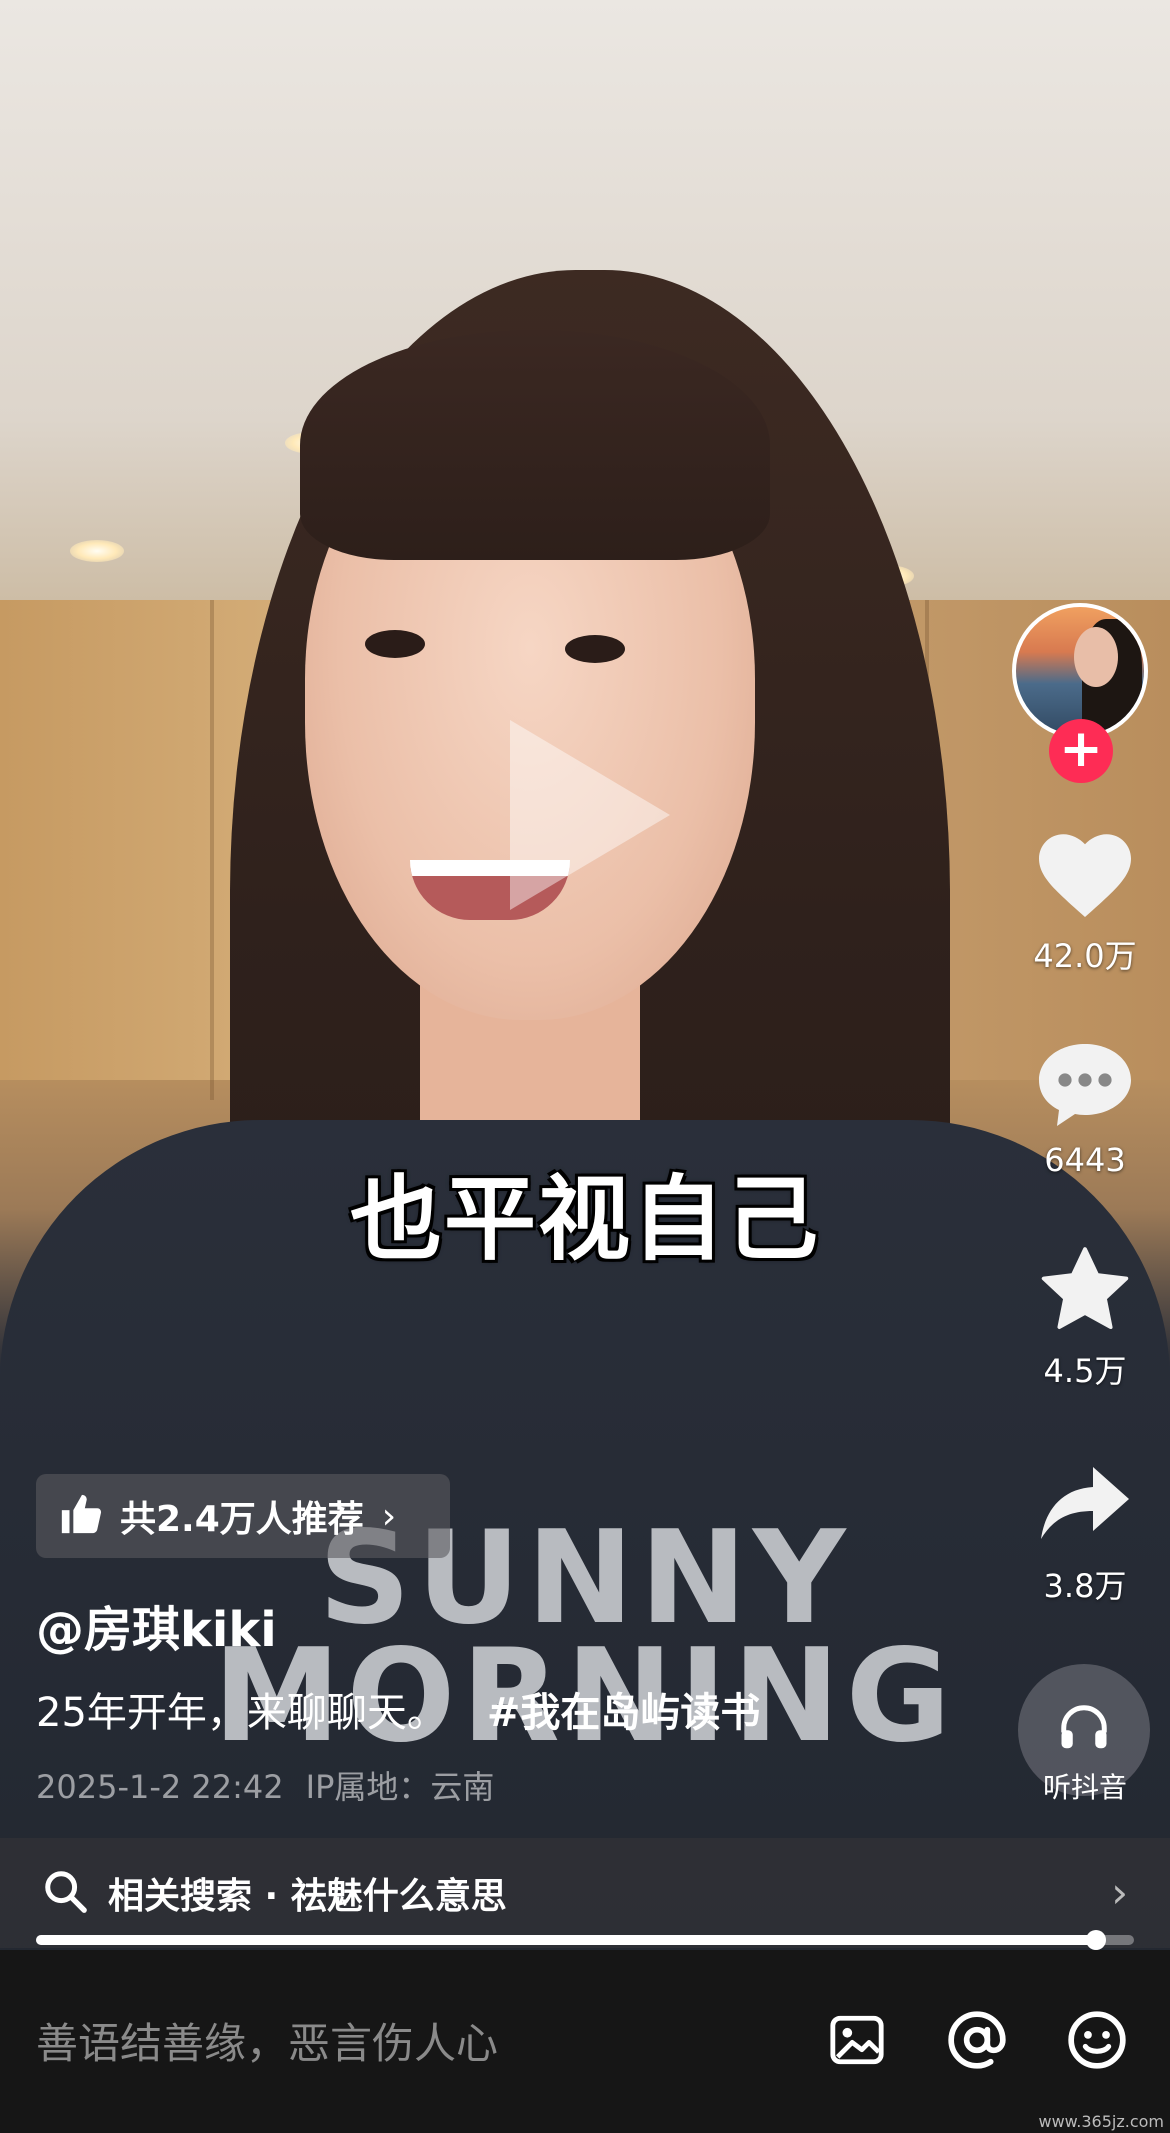 The width and height of the screenshot is (1170, 2133). I want to click on post-meta: 2025-1-2 22:42 IP属地：云南, so click(276, 1785).